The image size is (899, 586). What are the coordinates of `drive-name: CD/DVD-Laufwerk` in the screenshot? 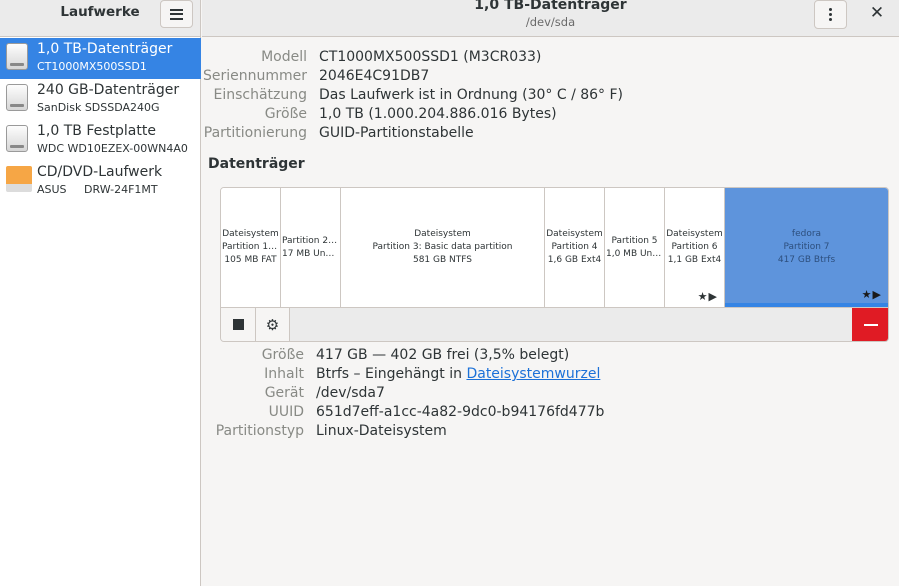 It's located at (100, 172).